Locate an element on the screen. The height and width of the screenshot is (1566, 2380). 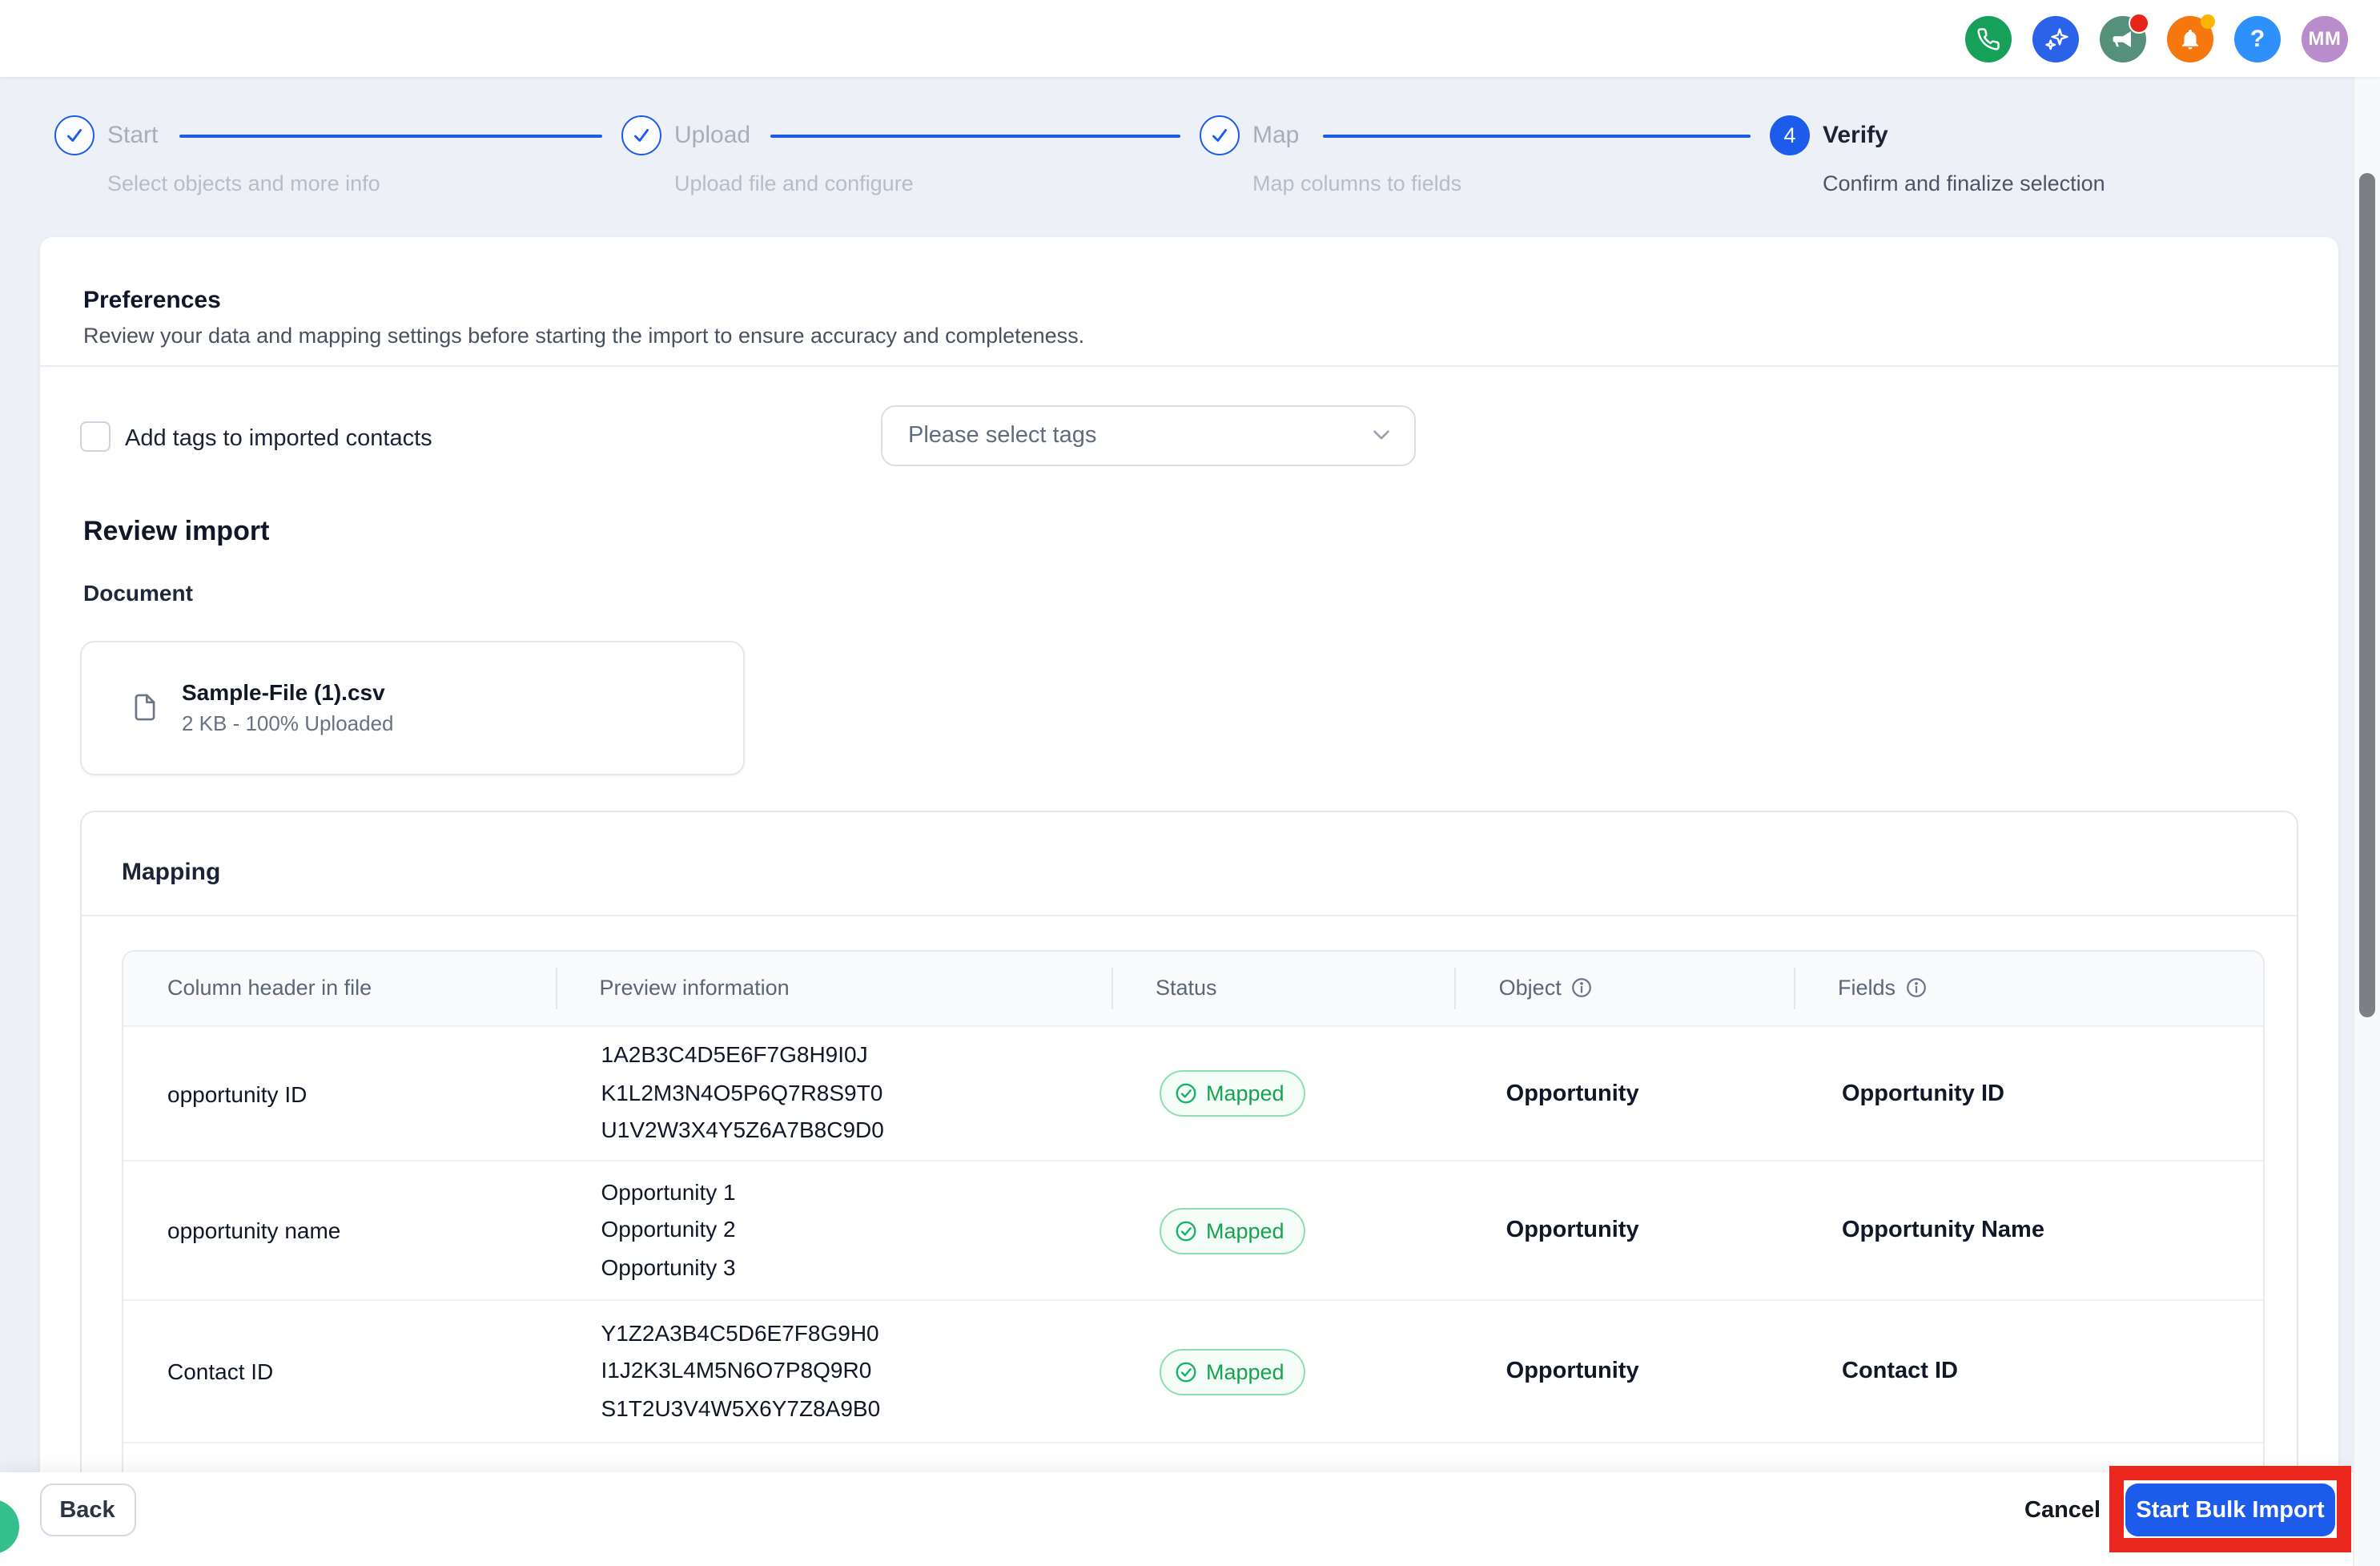
step-map-label: Map is located at coordinates (1275, 135).